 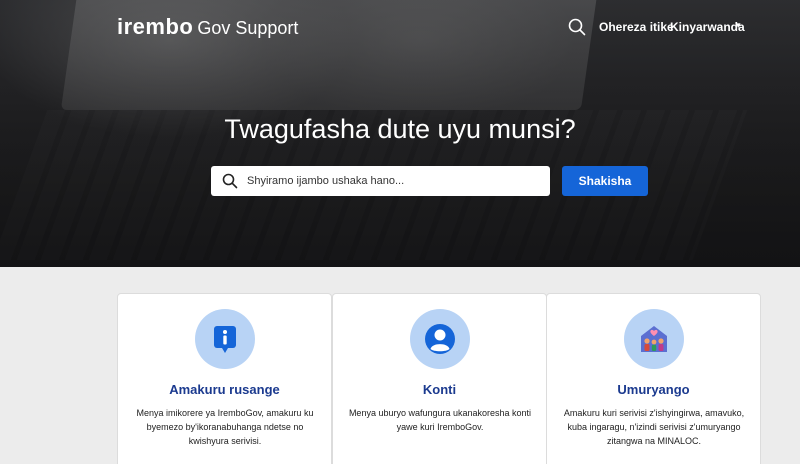 What do you see at coordinates (224, 389) in the screenshot?
I see `card-title: Amakuru rusange` at bounding box center [224, 389].